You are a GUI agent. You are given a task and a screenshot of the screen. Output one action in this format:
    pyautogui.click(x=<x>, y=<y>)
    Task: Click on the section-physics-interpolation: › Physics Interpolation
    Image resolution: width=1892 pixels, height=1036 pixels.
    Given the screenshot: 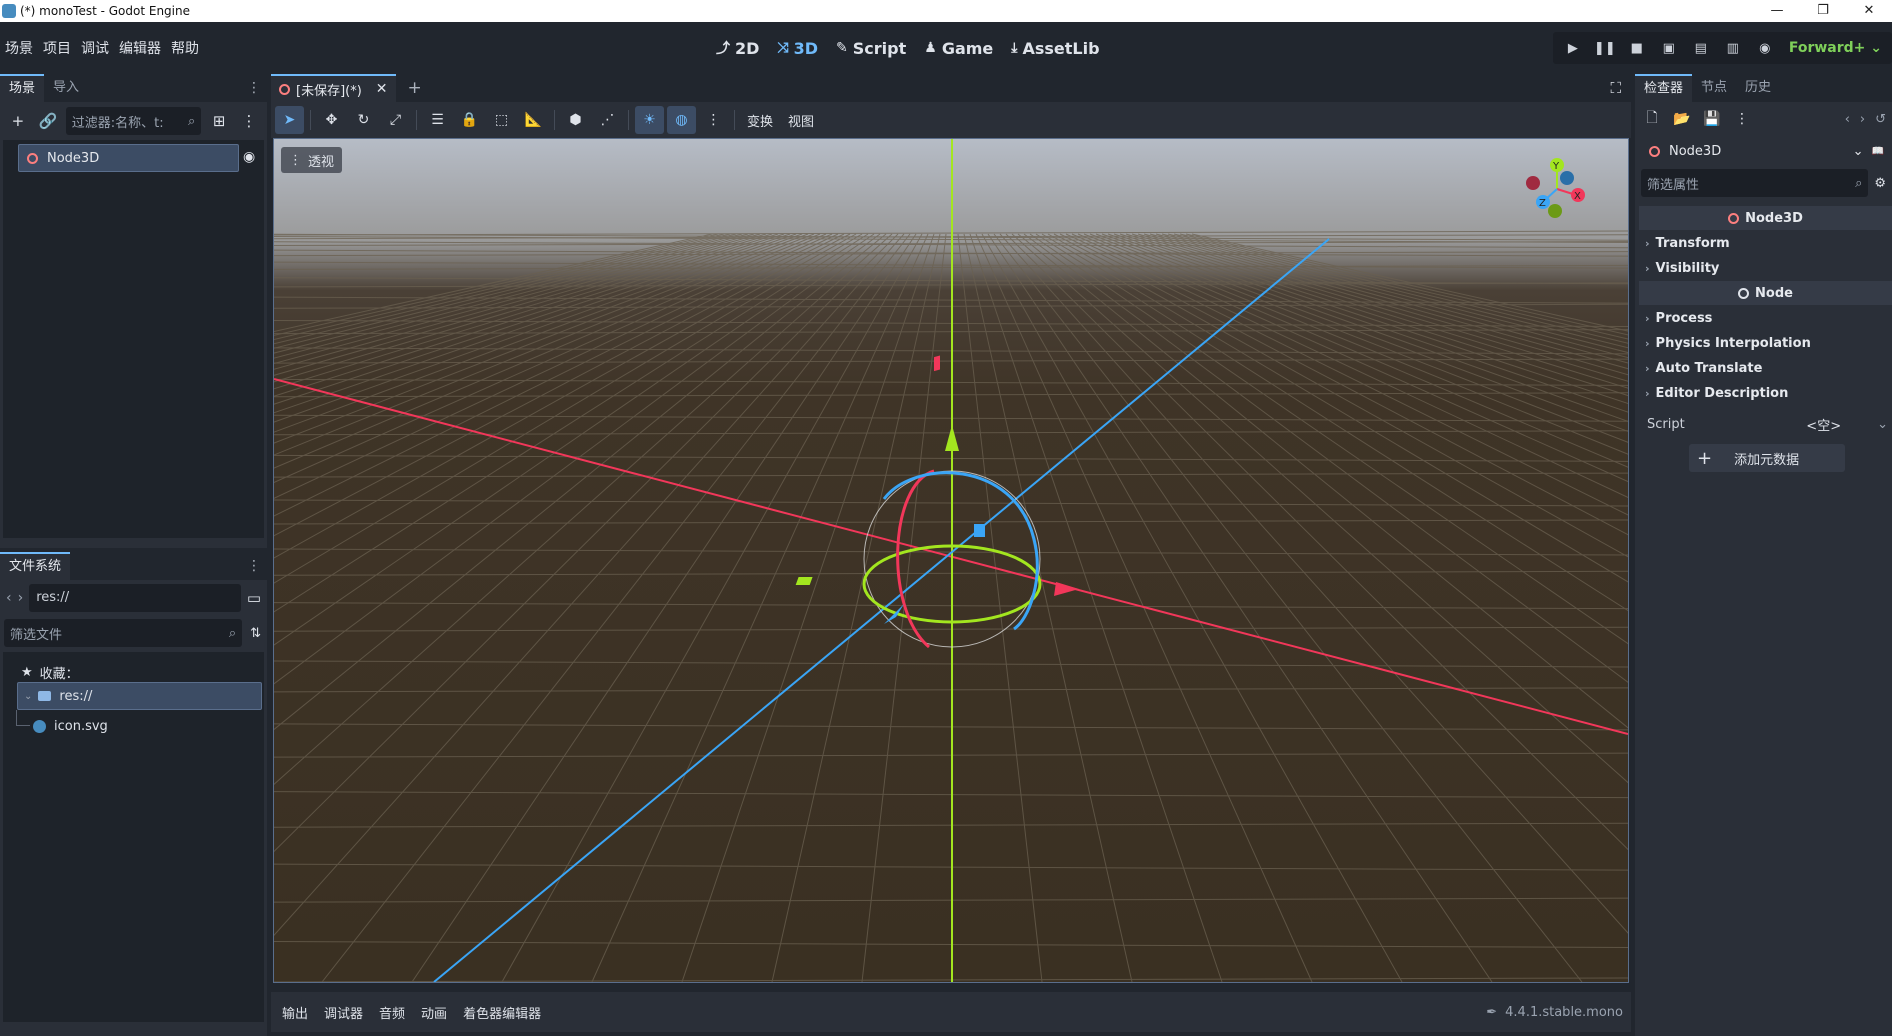 What is the action you would take?
    pyautogui.click(x=1765, y=343)
    